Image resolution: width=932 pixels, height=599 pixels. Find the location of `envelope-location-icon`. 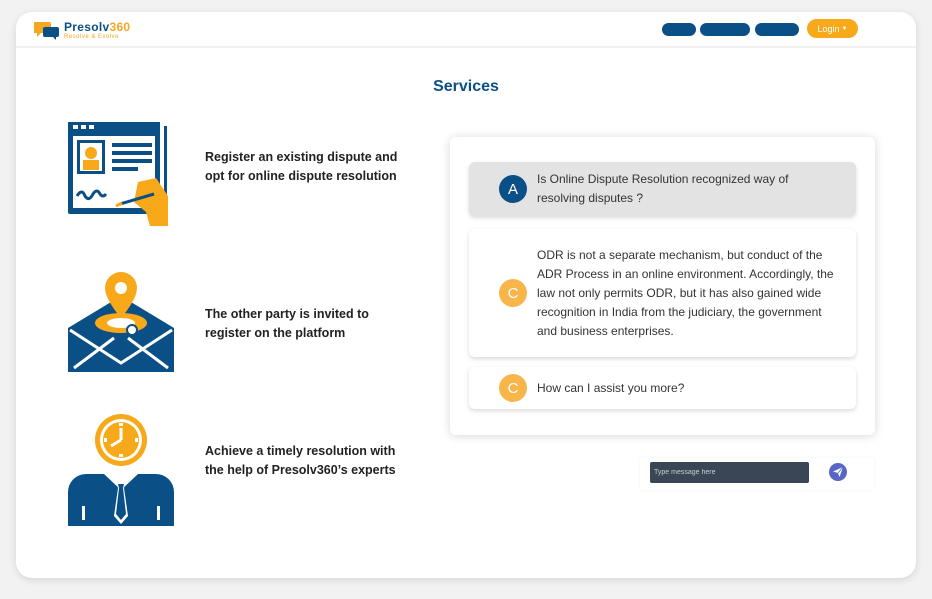

envelope-location-icon is located at coordinates (121, 325).